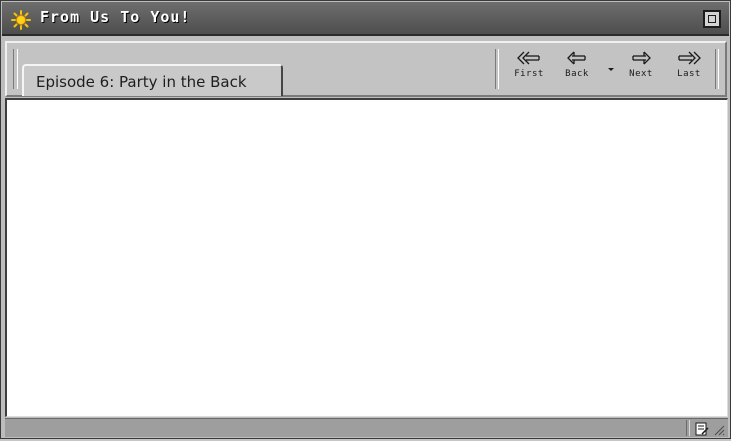 This screenshot has width=731, height=441. I want to click on next-arrow-icon, so click(641, 58).